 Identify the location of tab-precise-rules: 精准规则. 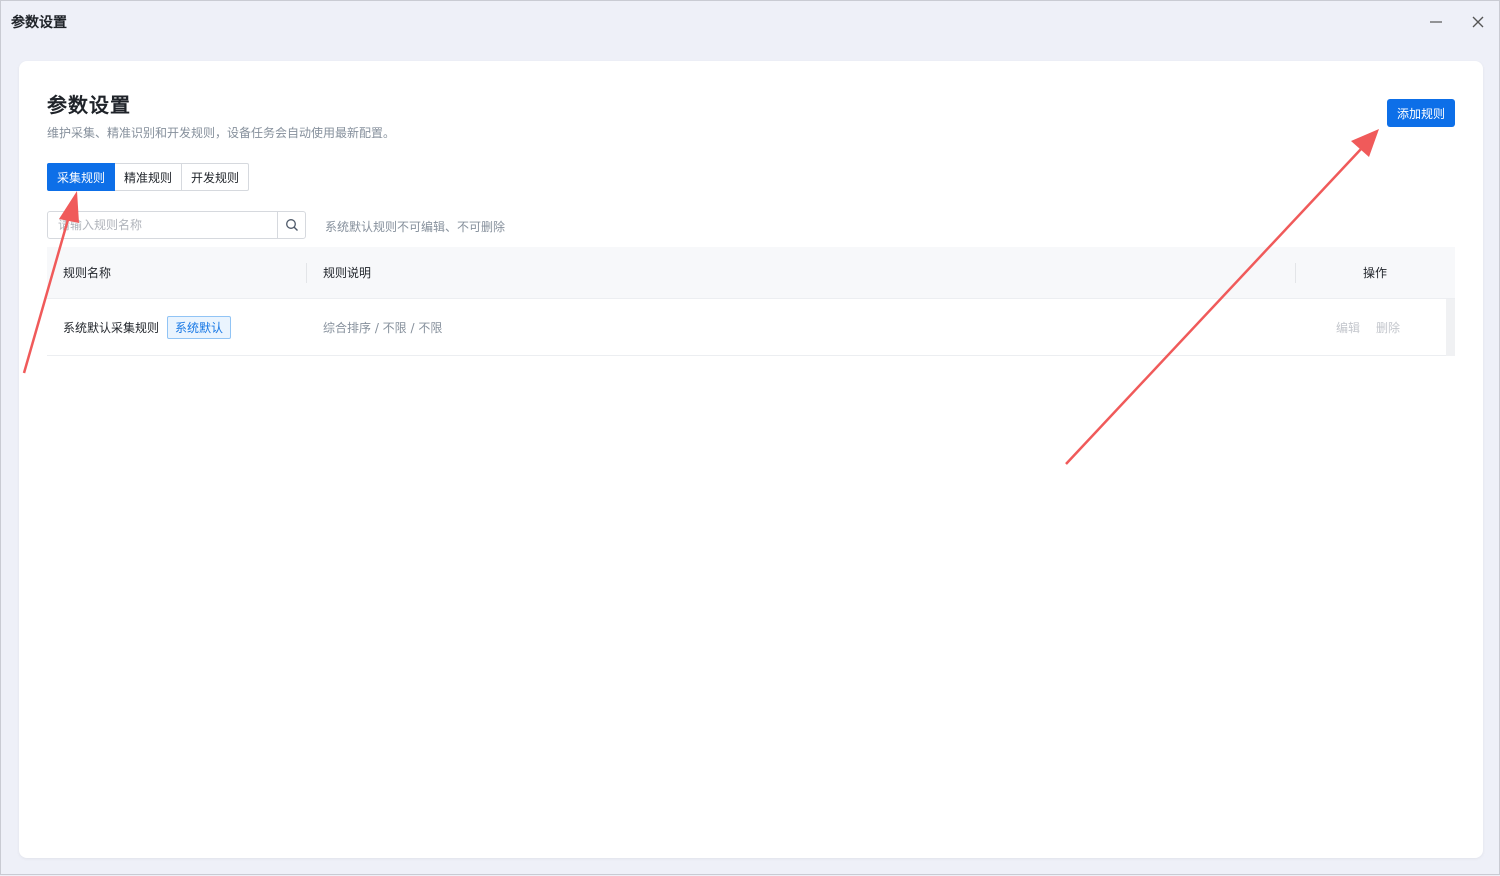
(148, 177).